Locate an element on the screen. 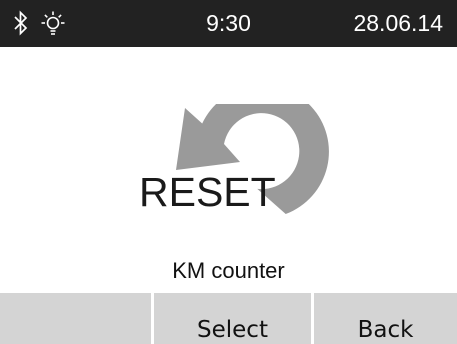  status-date: 28.06.14 is located at coordinates (398, 23).